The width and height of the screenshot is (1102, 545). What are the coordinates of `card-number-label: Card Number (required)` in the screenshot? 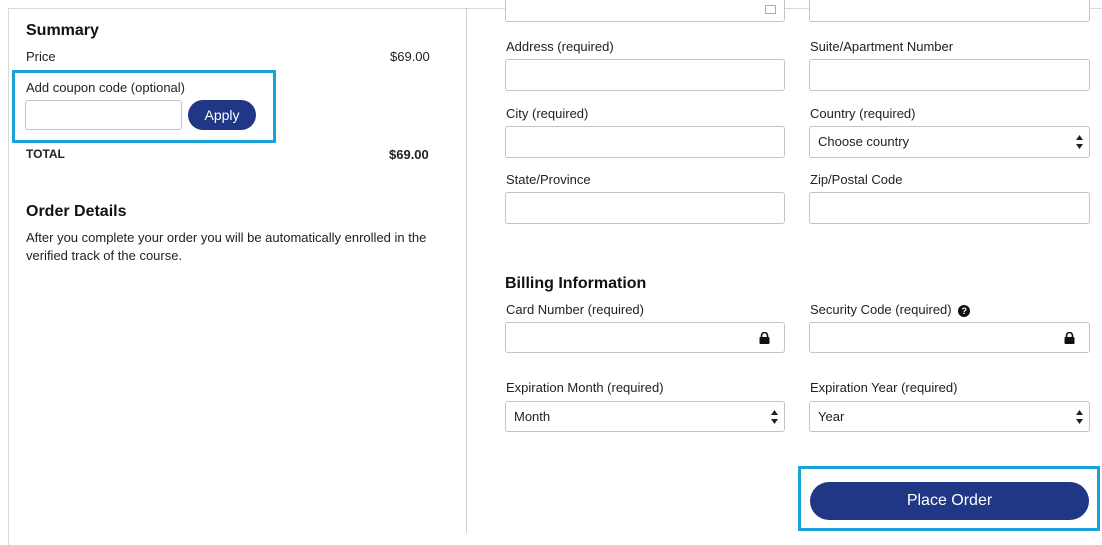 It's located at (575, 309).